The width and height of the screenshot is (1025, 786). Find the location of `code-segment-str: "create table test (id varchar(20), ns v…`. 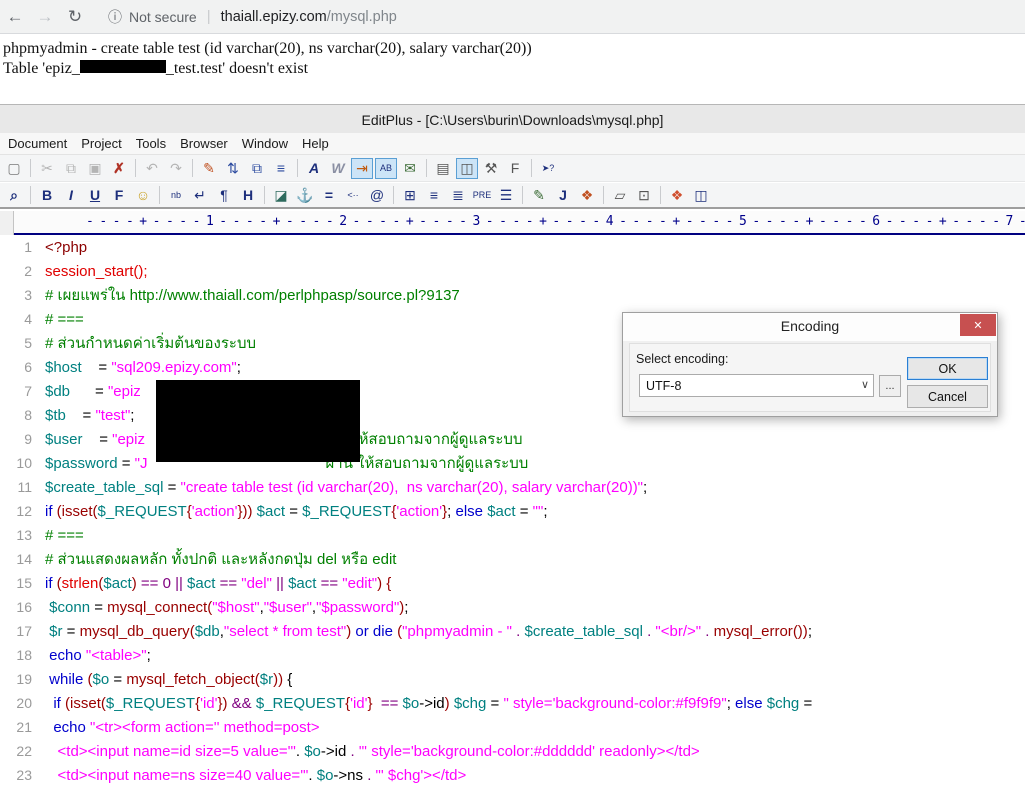

code-segment-str: "create table test (id varchar(20), ns v… is located at coordinates (412, 487).